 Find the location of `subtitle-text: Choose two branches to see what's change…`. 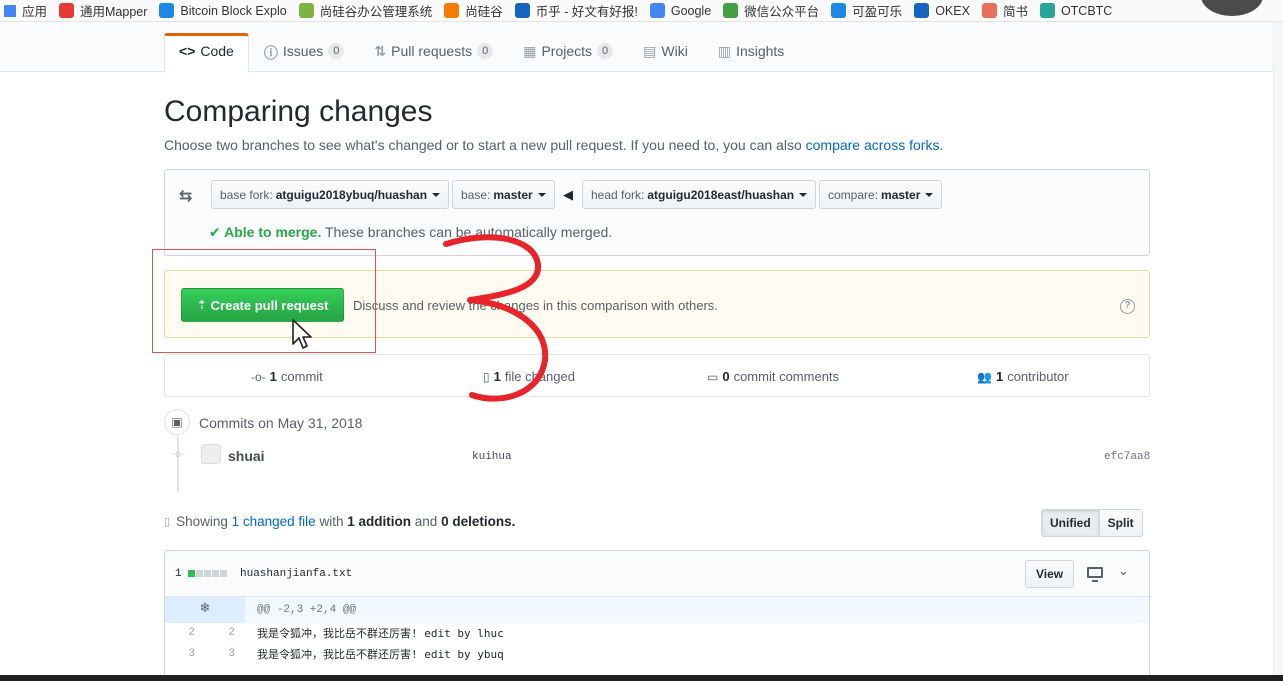

subtitle-text: Choose two branches to see what's change… is located at coordinates (485, 145).